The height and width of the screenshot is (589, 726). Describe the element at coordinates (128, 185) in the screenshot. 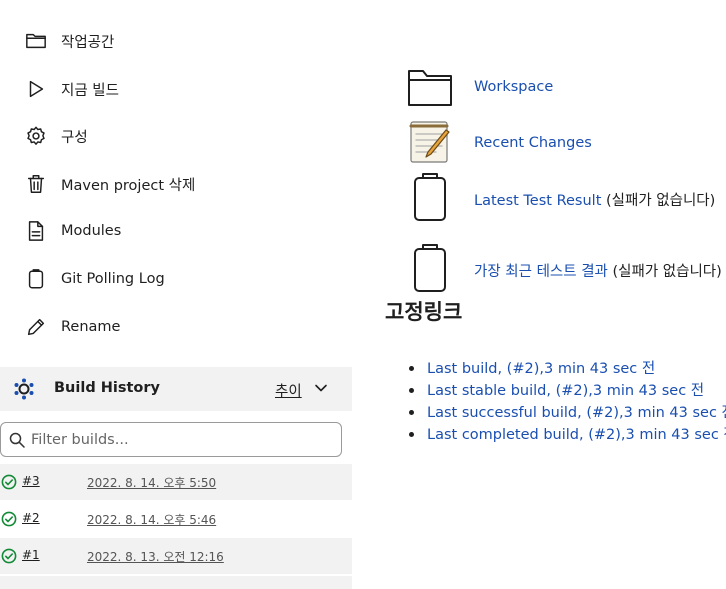

I see `task-label: Maven project 삭제` at that location.